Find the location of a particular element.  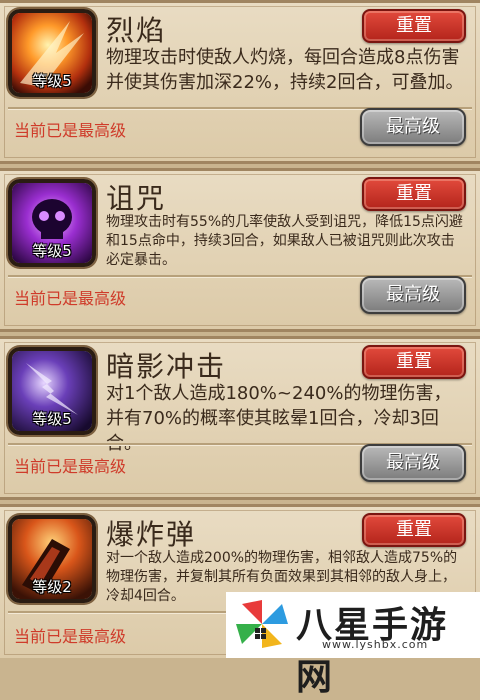

skill-name: 诅咒 is located at coordinates (136, 198).